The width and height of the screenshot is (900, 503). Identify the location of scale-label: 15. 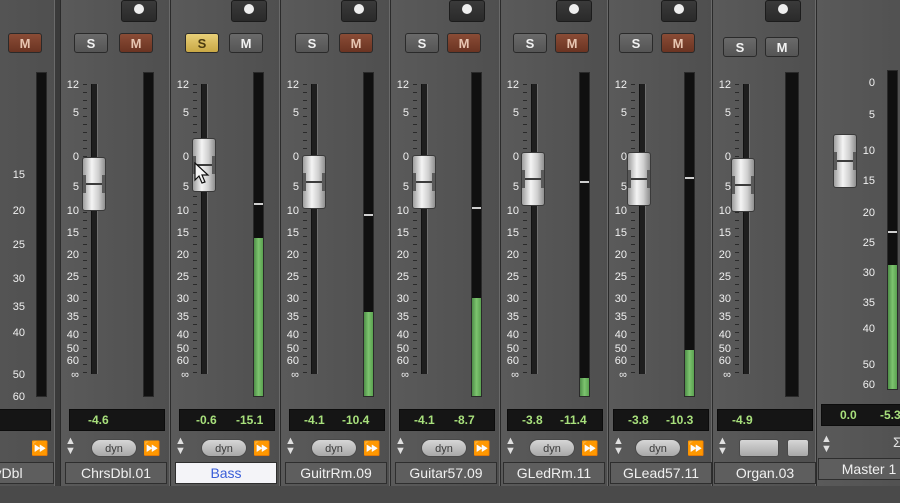
(292, 233).